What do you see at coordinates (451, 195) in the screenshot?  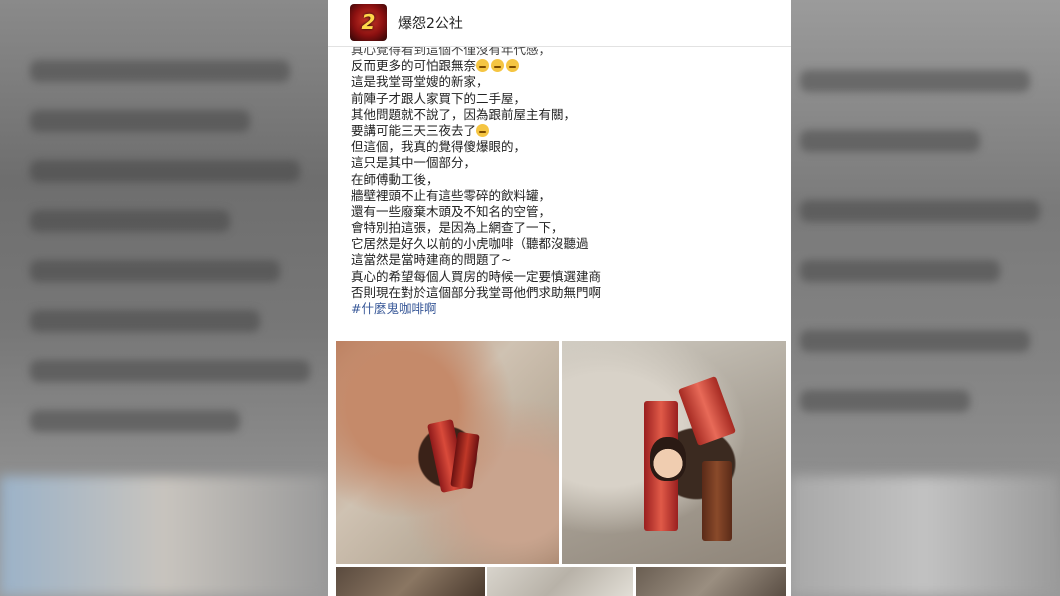 I see `post-line: 牆壁裡頭不止有這些零碎的飲料罐，` at bounding box center [451, 195].